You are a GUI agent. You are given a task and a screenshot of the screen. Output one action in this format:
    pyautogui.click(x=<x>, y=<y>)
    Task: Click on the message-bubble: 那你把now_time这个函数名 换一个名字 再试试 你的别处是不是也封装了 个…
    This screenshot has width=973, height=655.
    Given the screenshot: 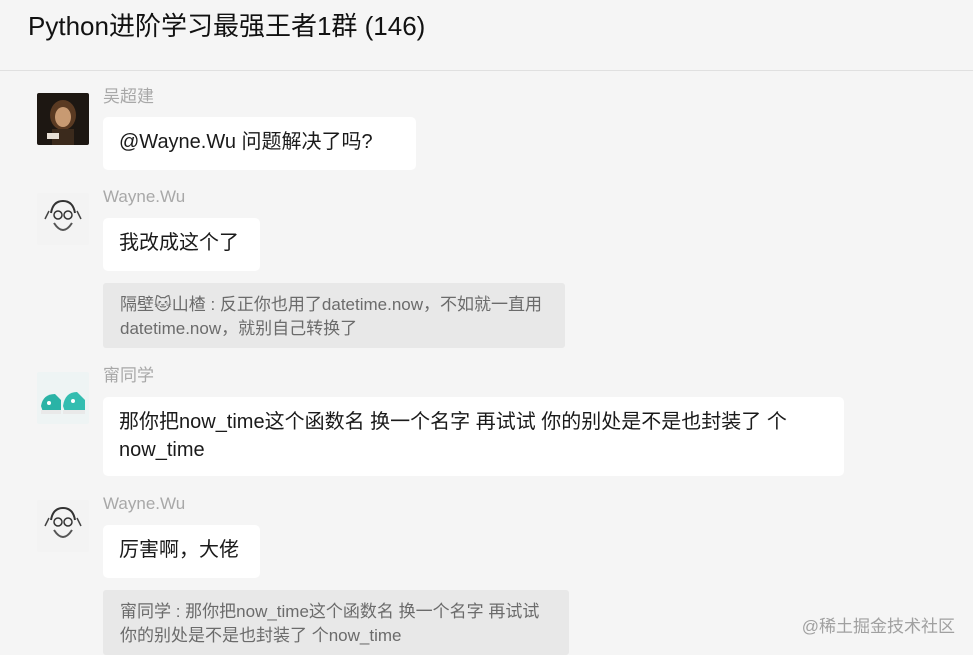 What is the action you would take?
    pyautogui.click(x=473, y=436)
    